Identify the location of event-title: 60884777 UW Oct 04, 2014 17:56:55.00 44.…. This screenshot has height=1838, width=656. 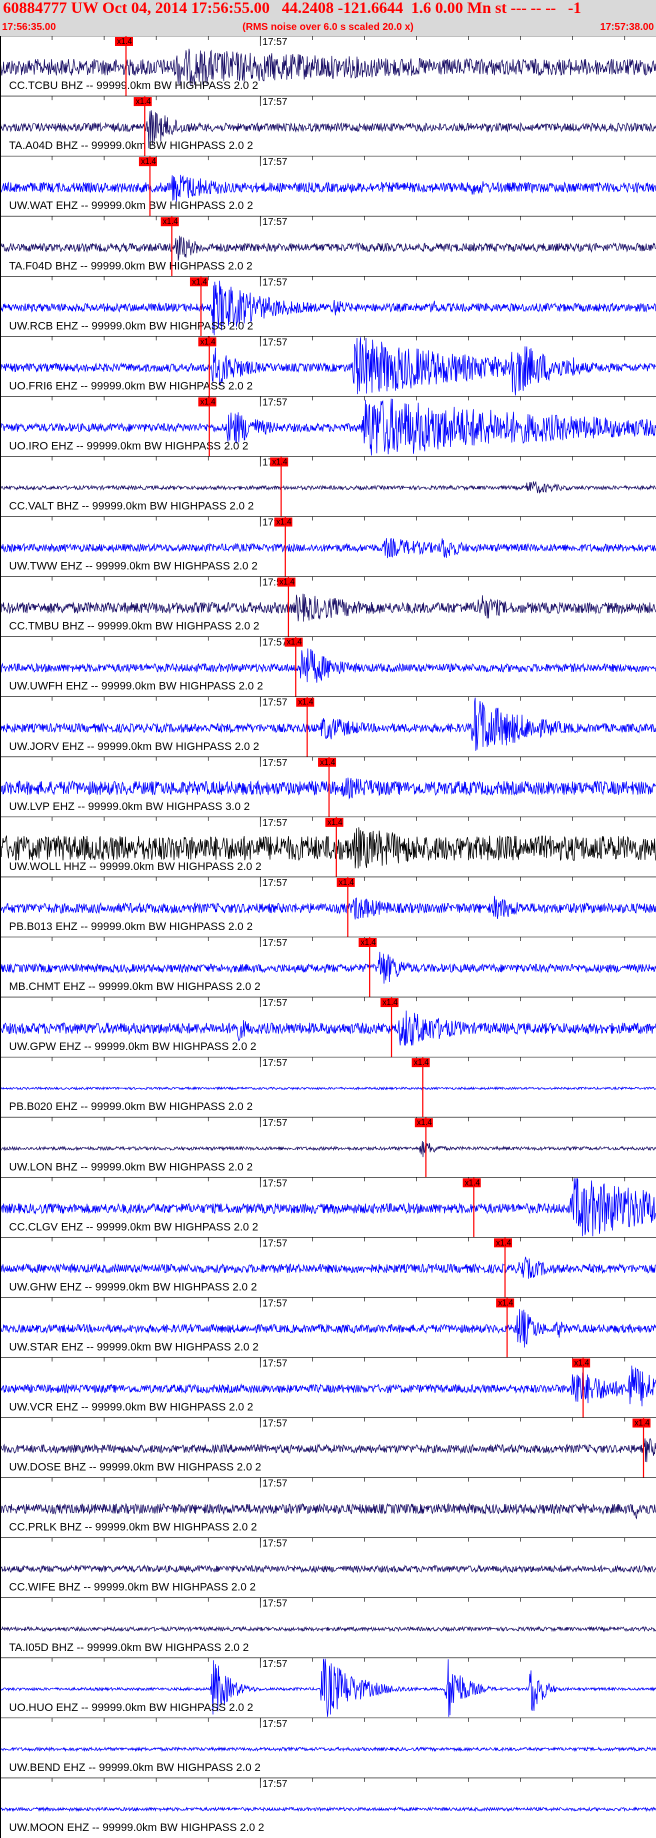
(292, 8).